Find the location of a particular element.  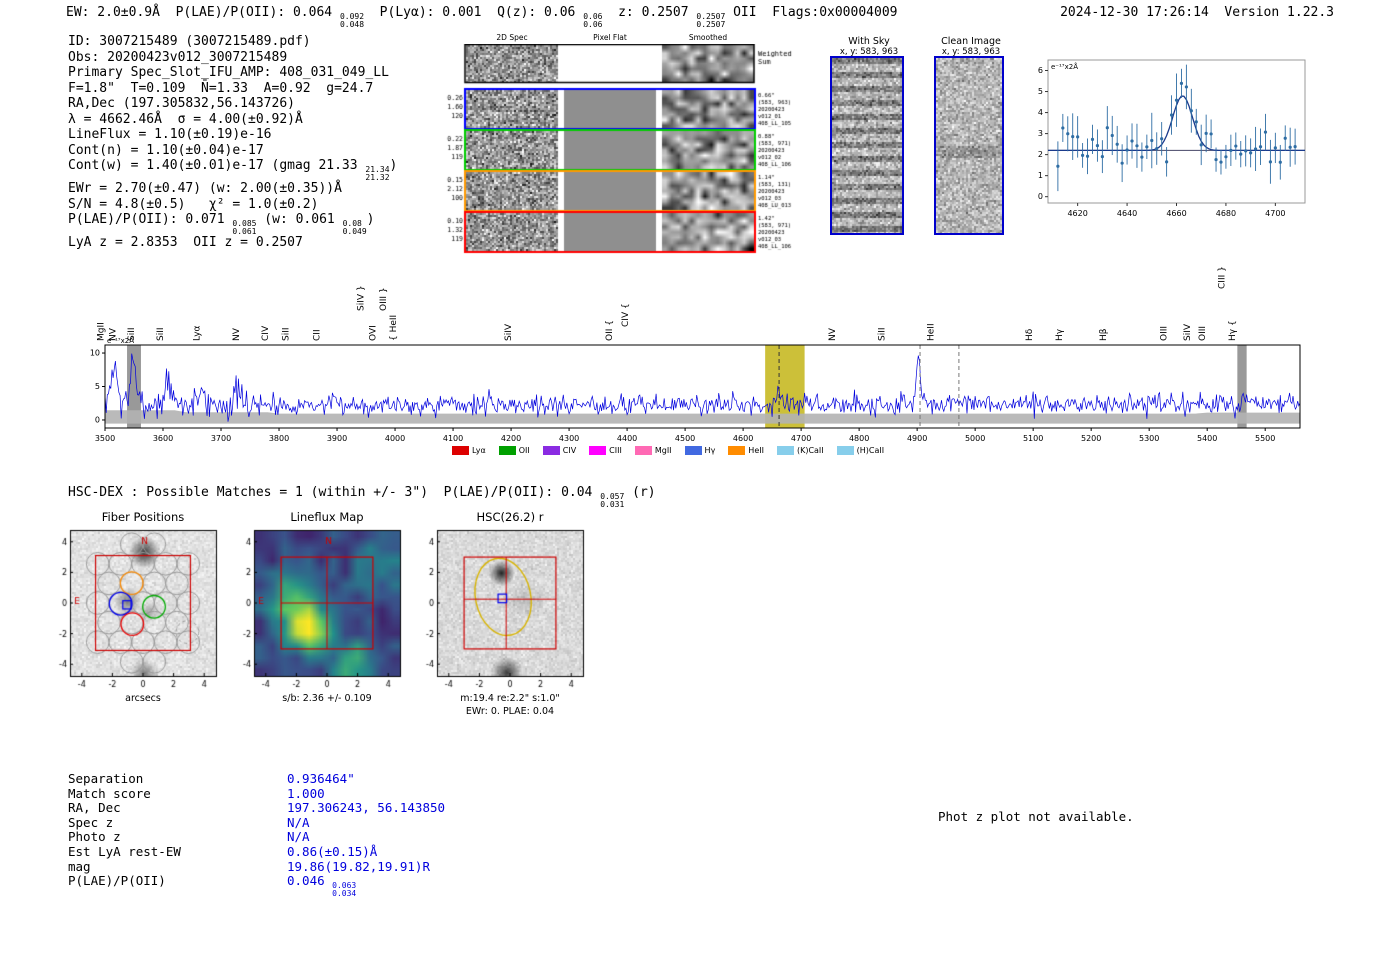

svg-text: CIV { is located at coordinates (626, 315).